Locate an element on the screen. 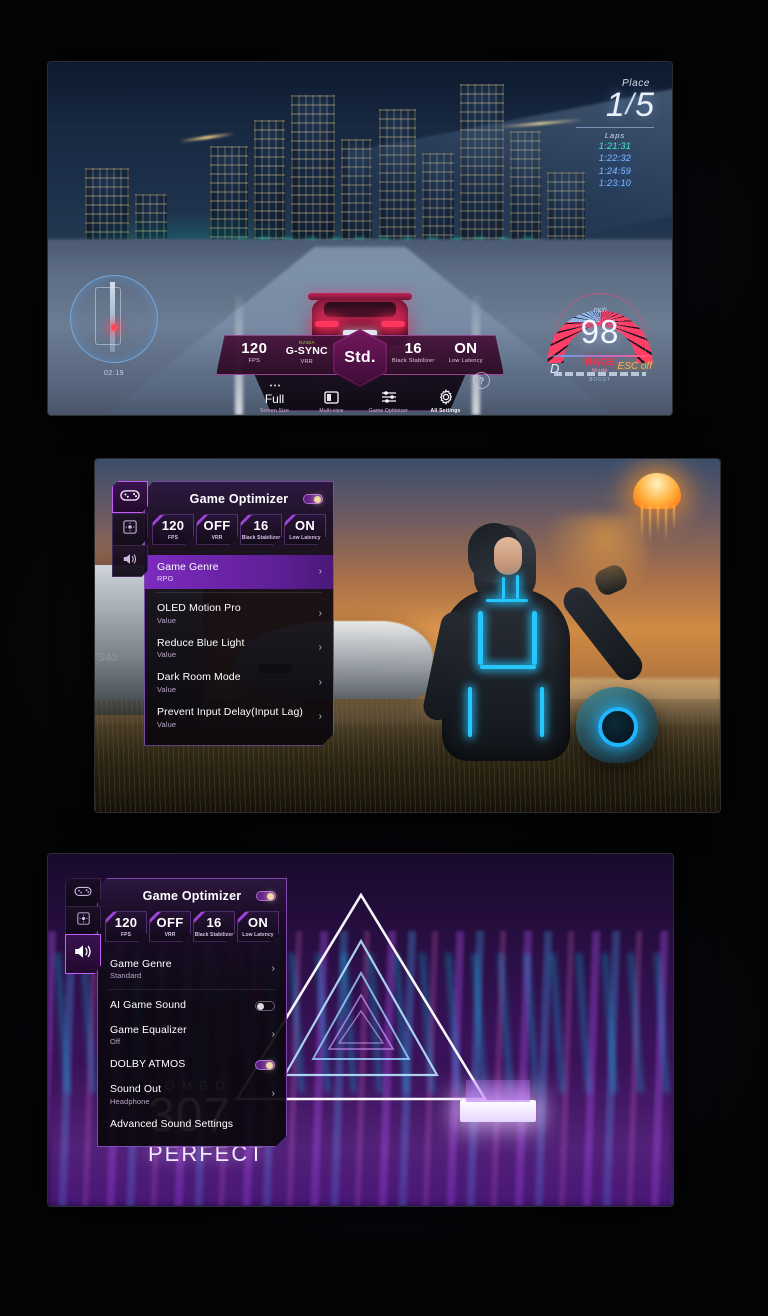  boost-label: BOOST is located at coordinates (600, 380).